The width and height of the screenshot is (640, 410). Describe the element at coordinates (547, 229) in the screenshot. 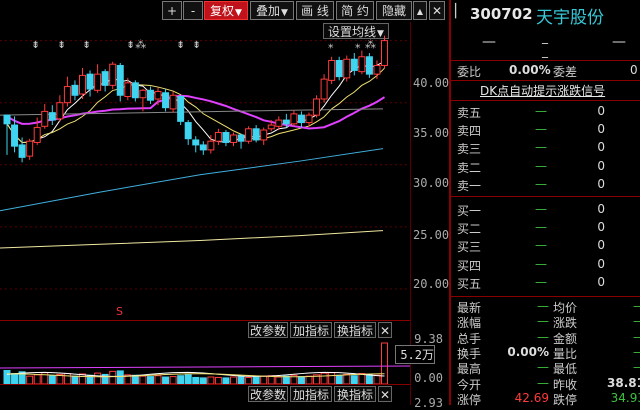

I see `buy-row: 买二 — 0` at that location.